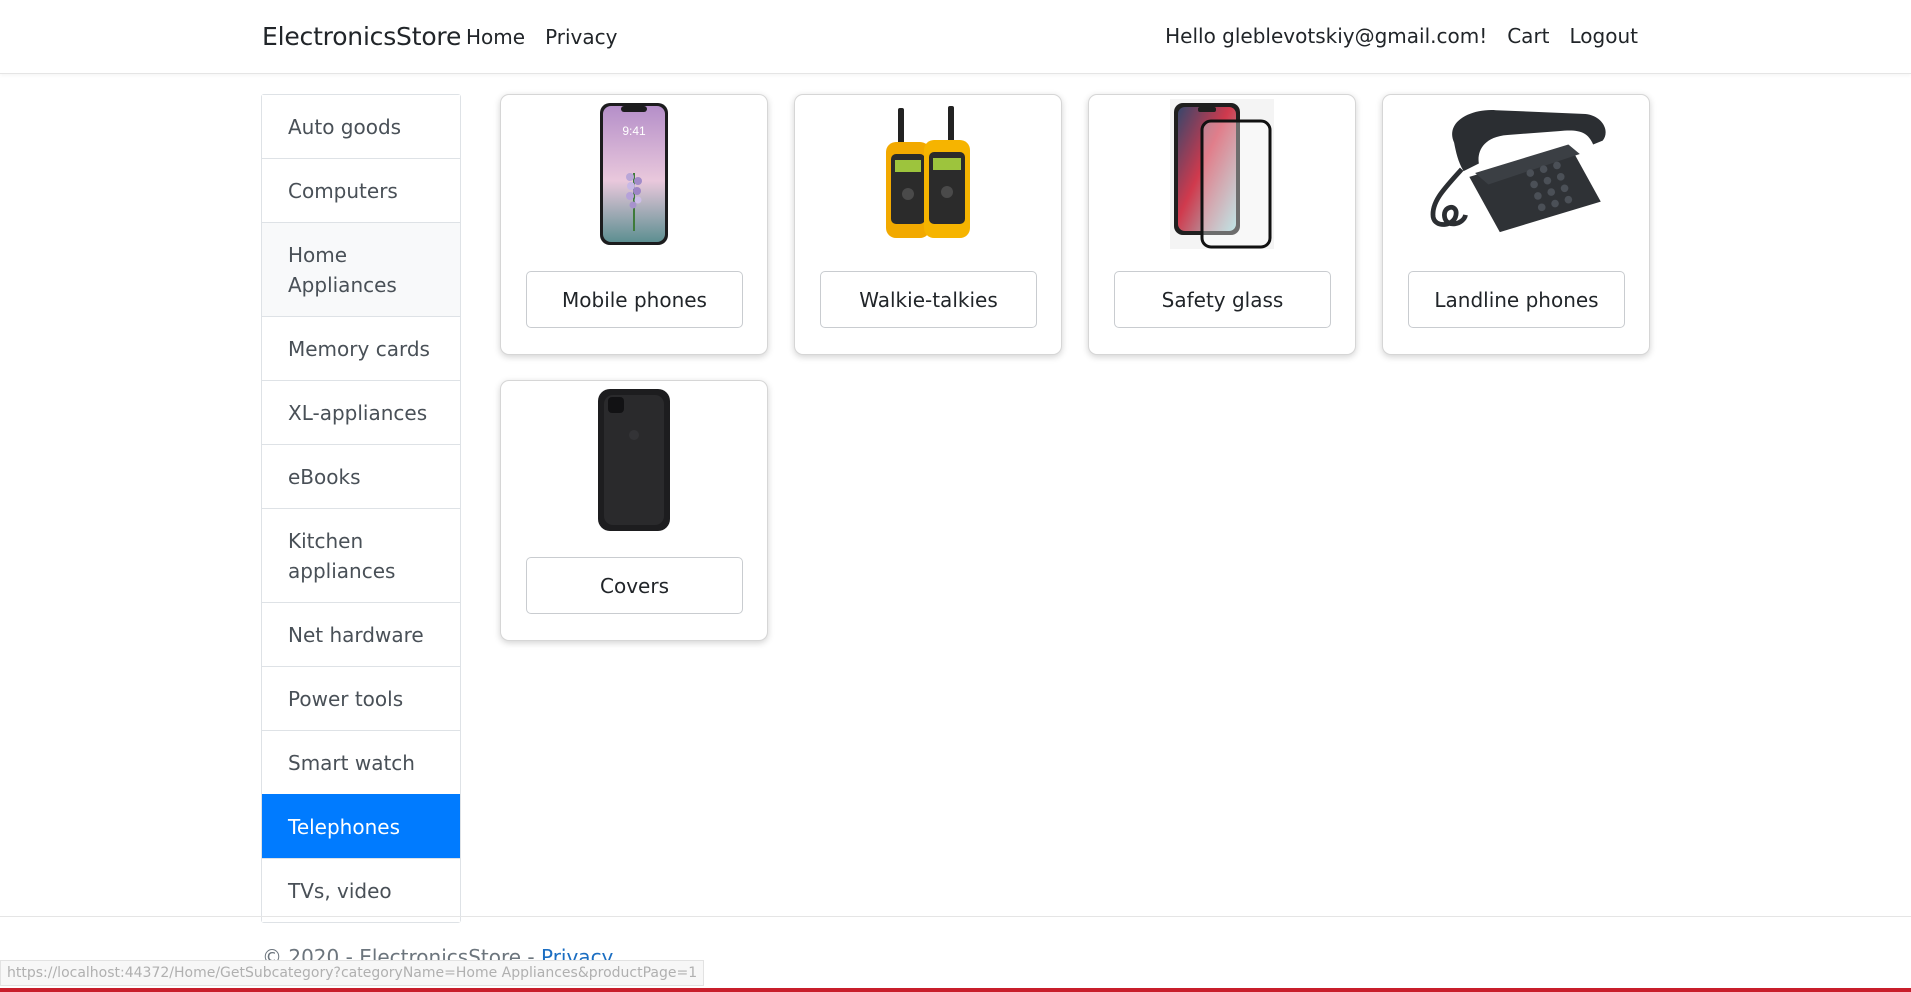 The image size is (1911, 992). I want to click on subcategory-card: Landline phones, so click(1516, 224).